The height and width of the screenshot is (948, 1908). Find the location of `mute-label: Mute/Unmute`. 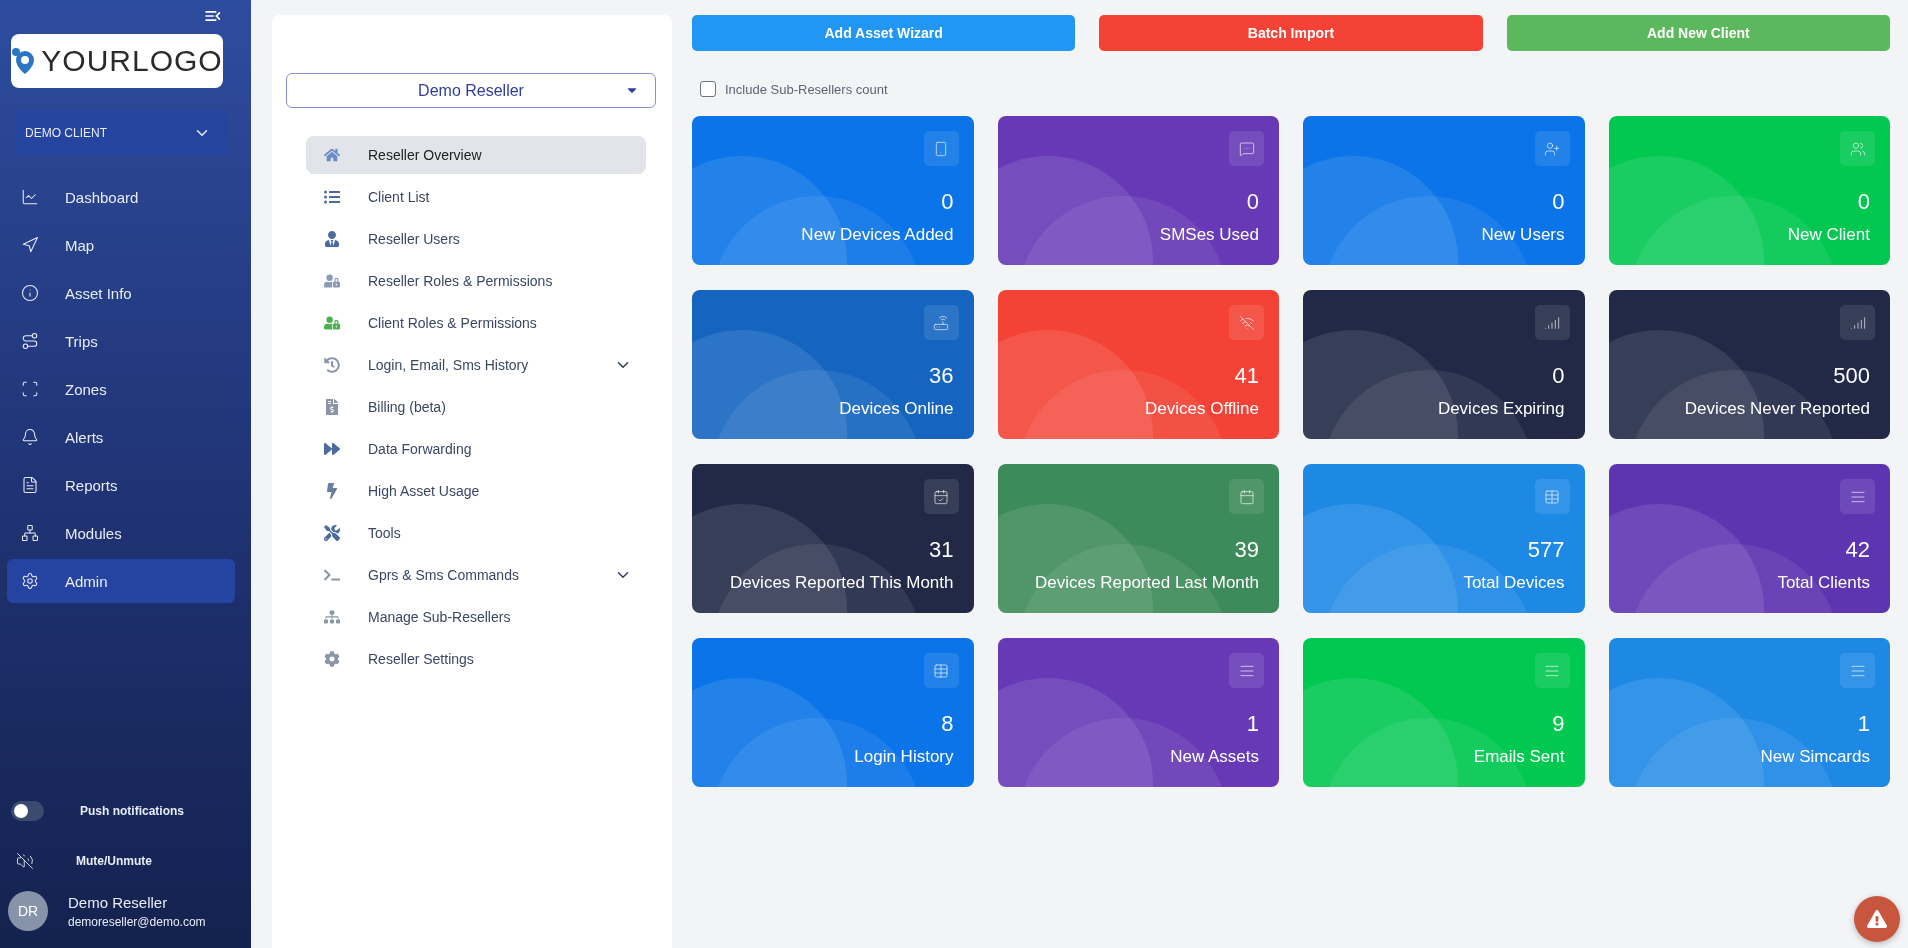

mute-label: Mute/Unmute is located at coordinates (114, 861).